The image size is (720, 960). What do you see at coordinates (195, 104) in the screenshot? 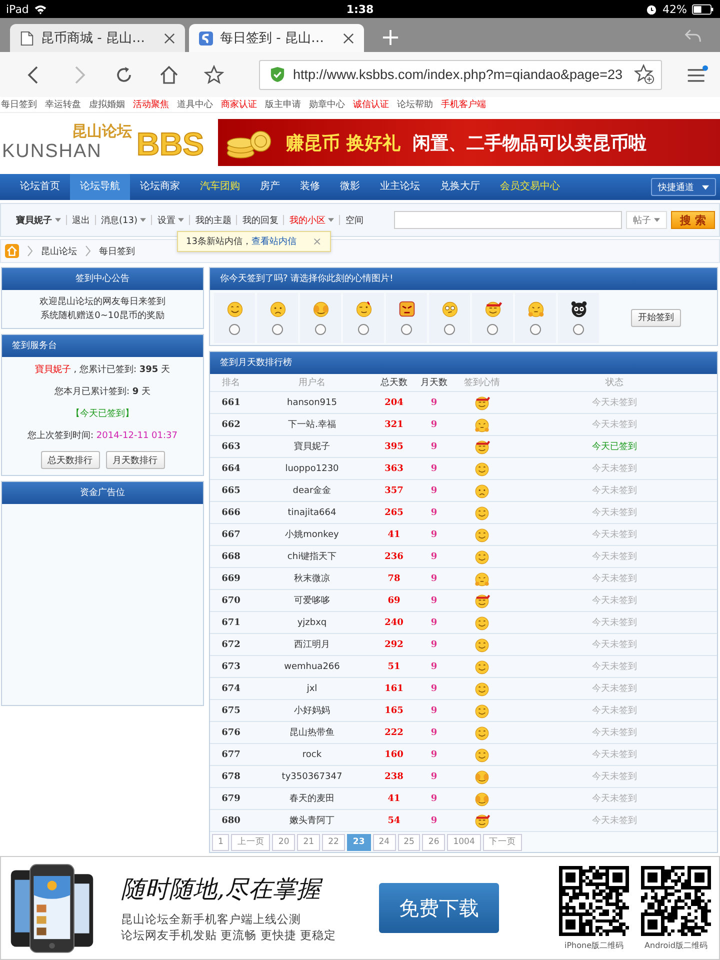
I see `quick-link: 道具中心` at bounding box center [195, 104].